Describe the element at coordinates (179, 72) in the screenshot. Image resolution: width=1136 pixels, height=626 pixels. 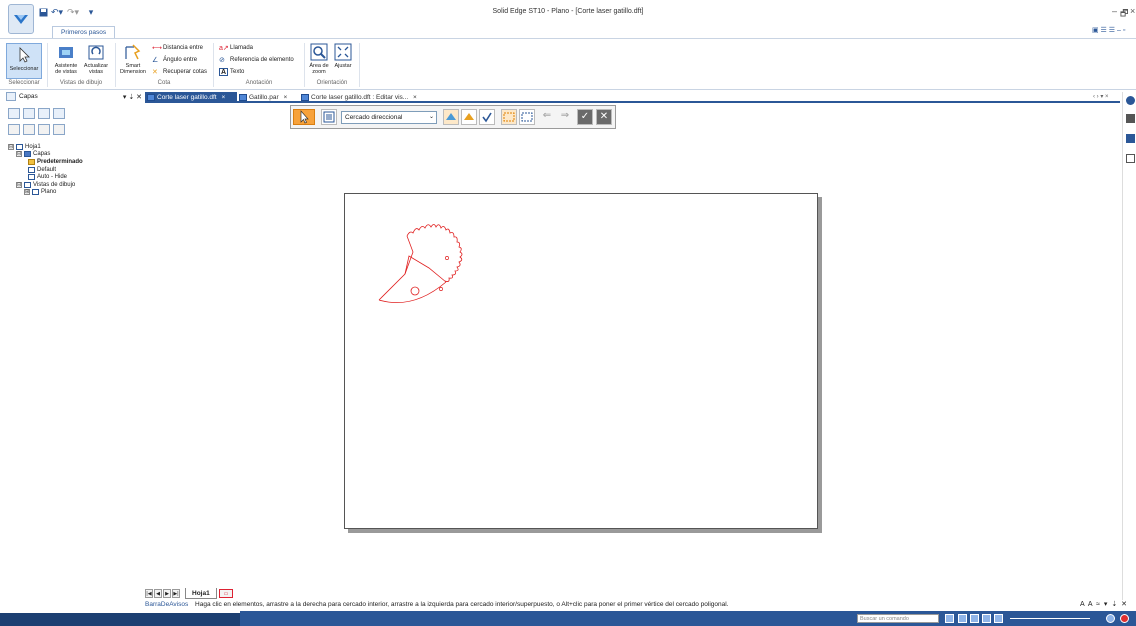
I see `recuperar-cotas-button: ✕ Recuperar cotas` at that location.